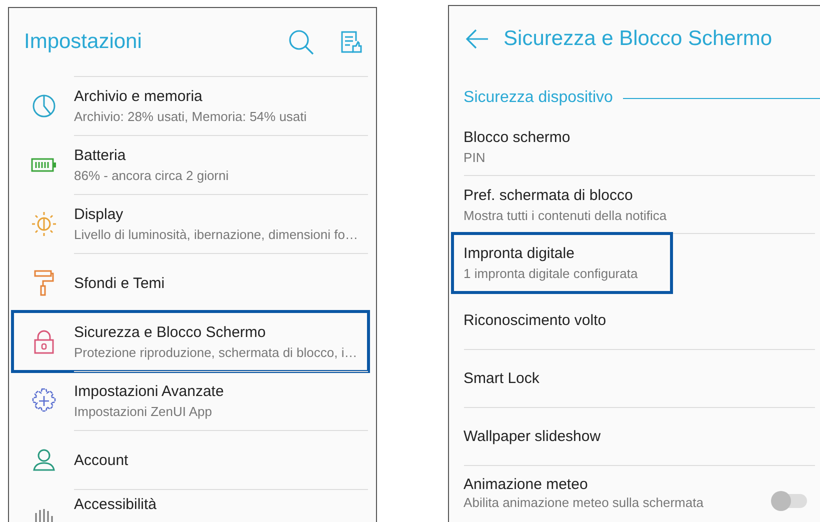 Image resolution: width=820 pixels, height=522 pixels. What do you see at coordinates (639, 437) in the screenshot?
I see `settings-item: Wallpaper slideshow` at bounding box center [639, 437].